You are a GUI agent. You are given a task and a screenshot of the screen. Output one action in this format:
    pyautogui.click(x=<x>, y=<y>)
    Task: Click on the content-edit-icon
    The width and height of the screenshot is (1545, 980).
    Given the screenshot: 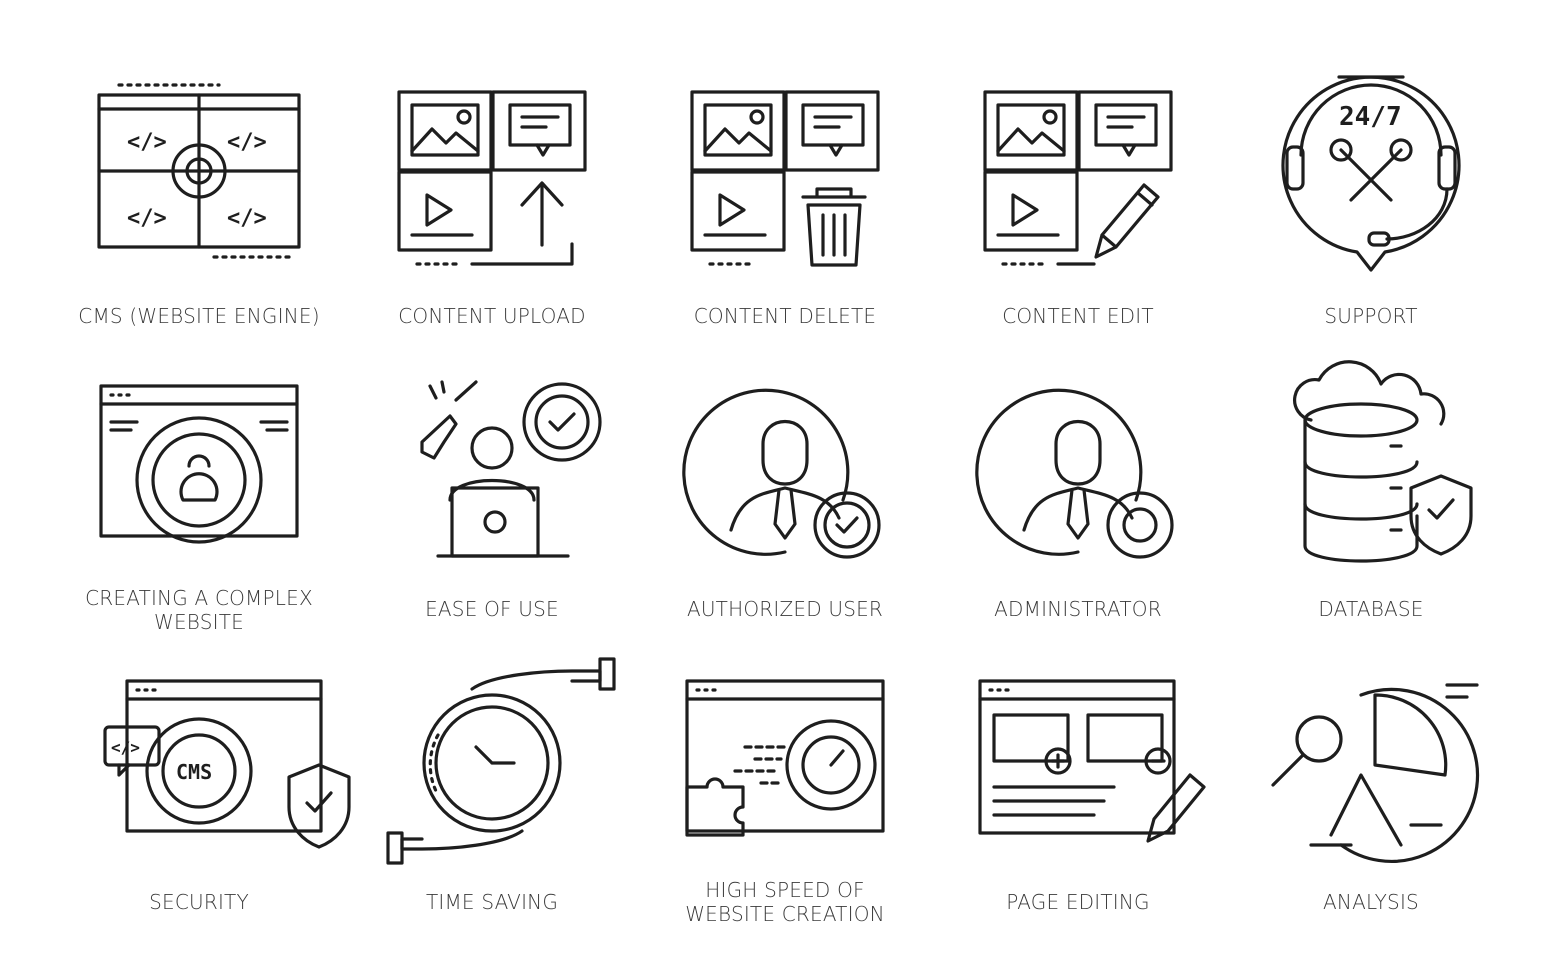 What is the action you would take?
    pyautogui.click(x=1078, y=175)
    